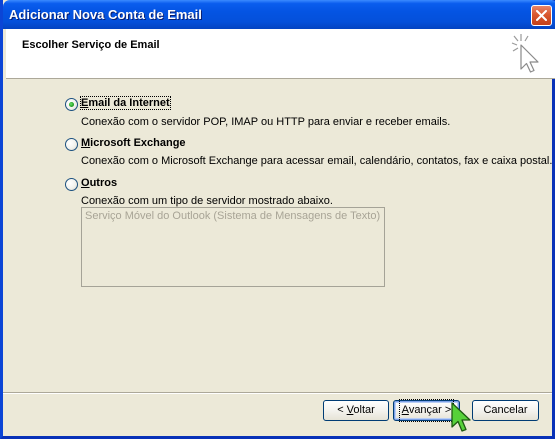 Image resolution: width=555 pixels, height=439 pixels. I want to click on option-label-internet-email: Email da Internet, so click(125, 103).